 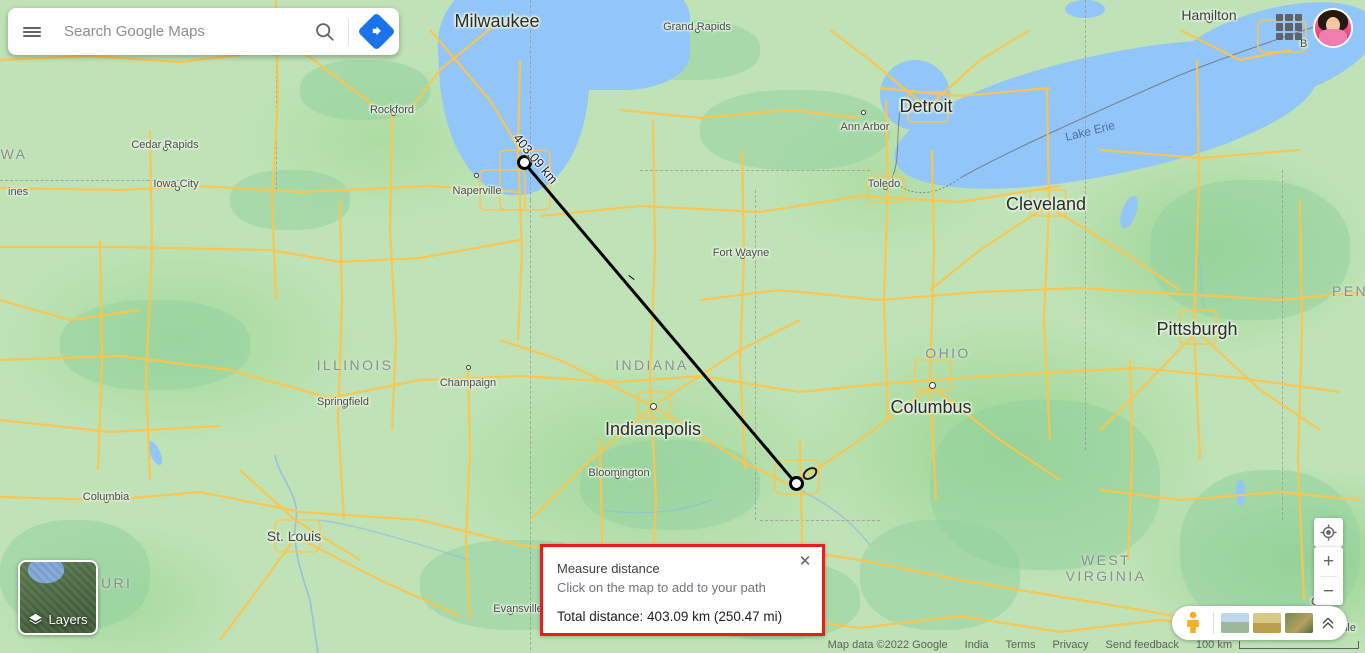 I want to click on attribution-privacy: Privacy, so click(x=1070, y=645).